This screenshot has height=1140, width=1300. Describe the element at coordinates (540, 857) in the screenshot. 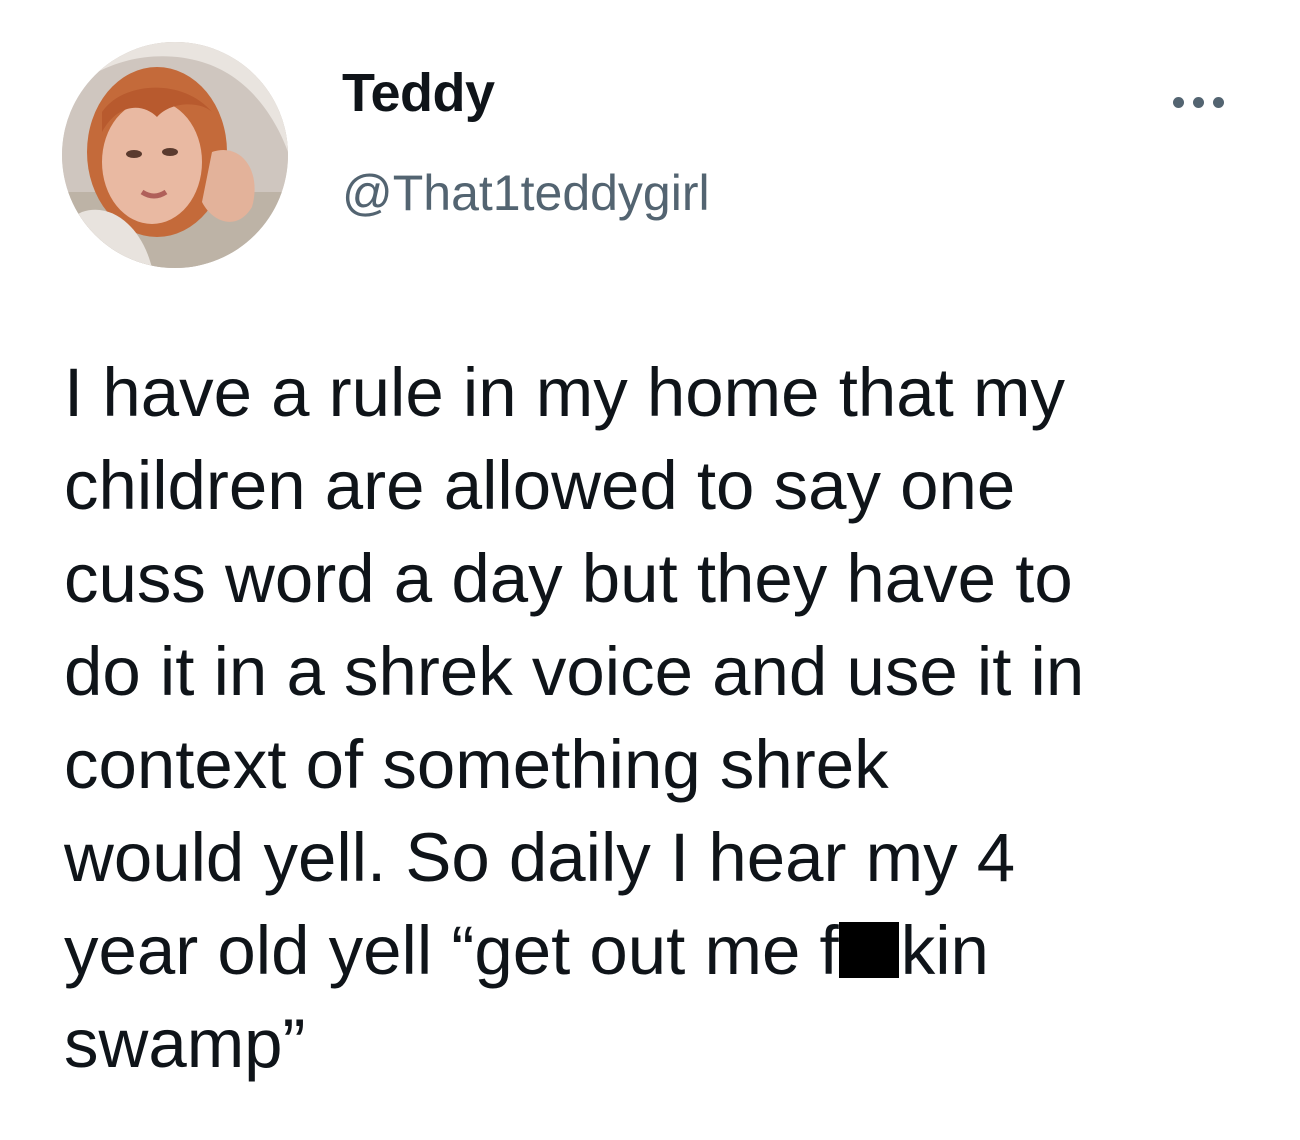

I see `tweet-text-line: would yell. So daily I hear my 4` at that location.